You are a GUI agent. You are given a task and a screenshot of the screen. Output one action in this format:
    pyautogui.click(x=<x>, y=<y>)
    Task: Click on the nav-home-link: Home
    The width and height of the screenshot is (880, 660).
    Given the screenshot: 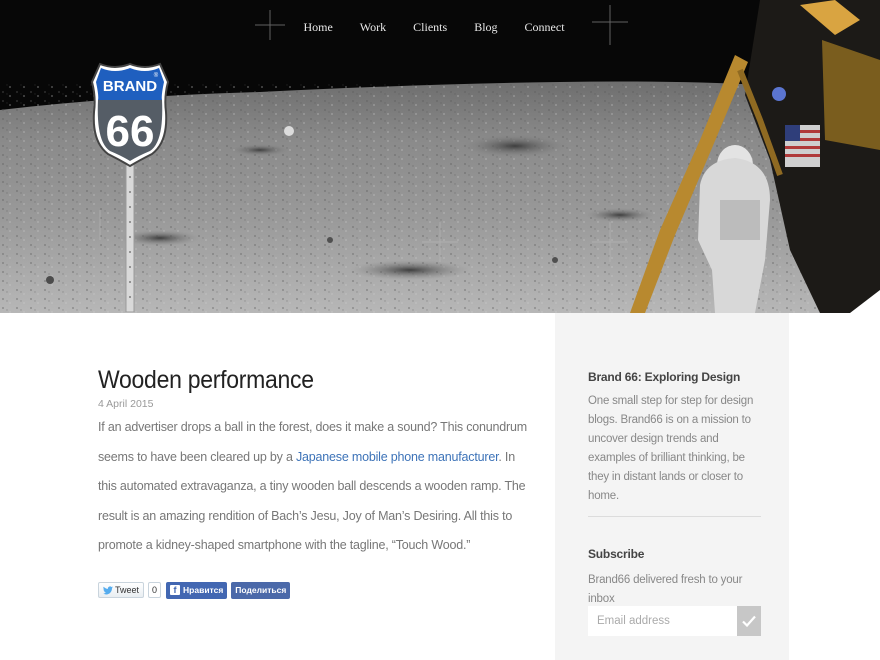 What is the action you would take?
    pyautogui.click(x=317, y=27)
    